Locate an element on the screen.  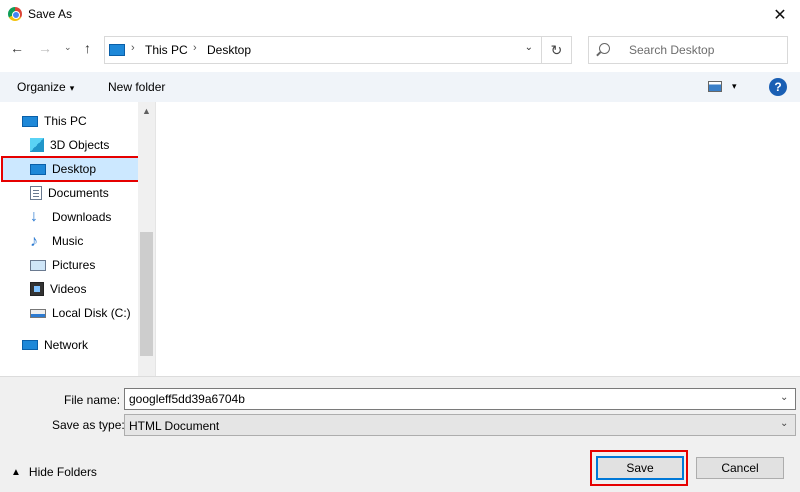
breadcrumb-this-pc: This PC is located at coordinates (166, 50).